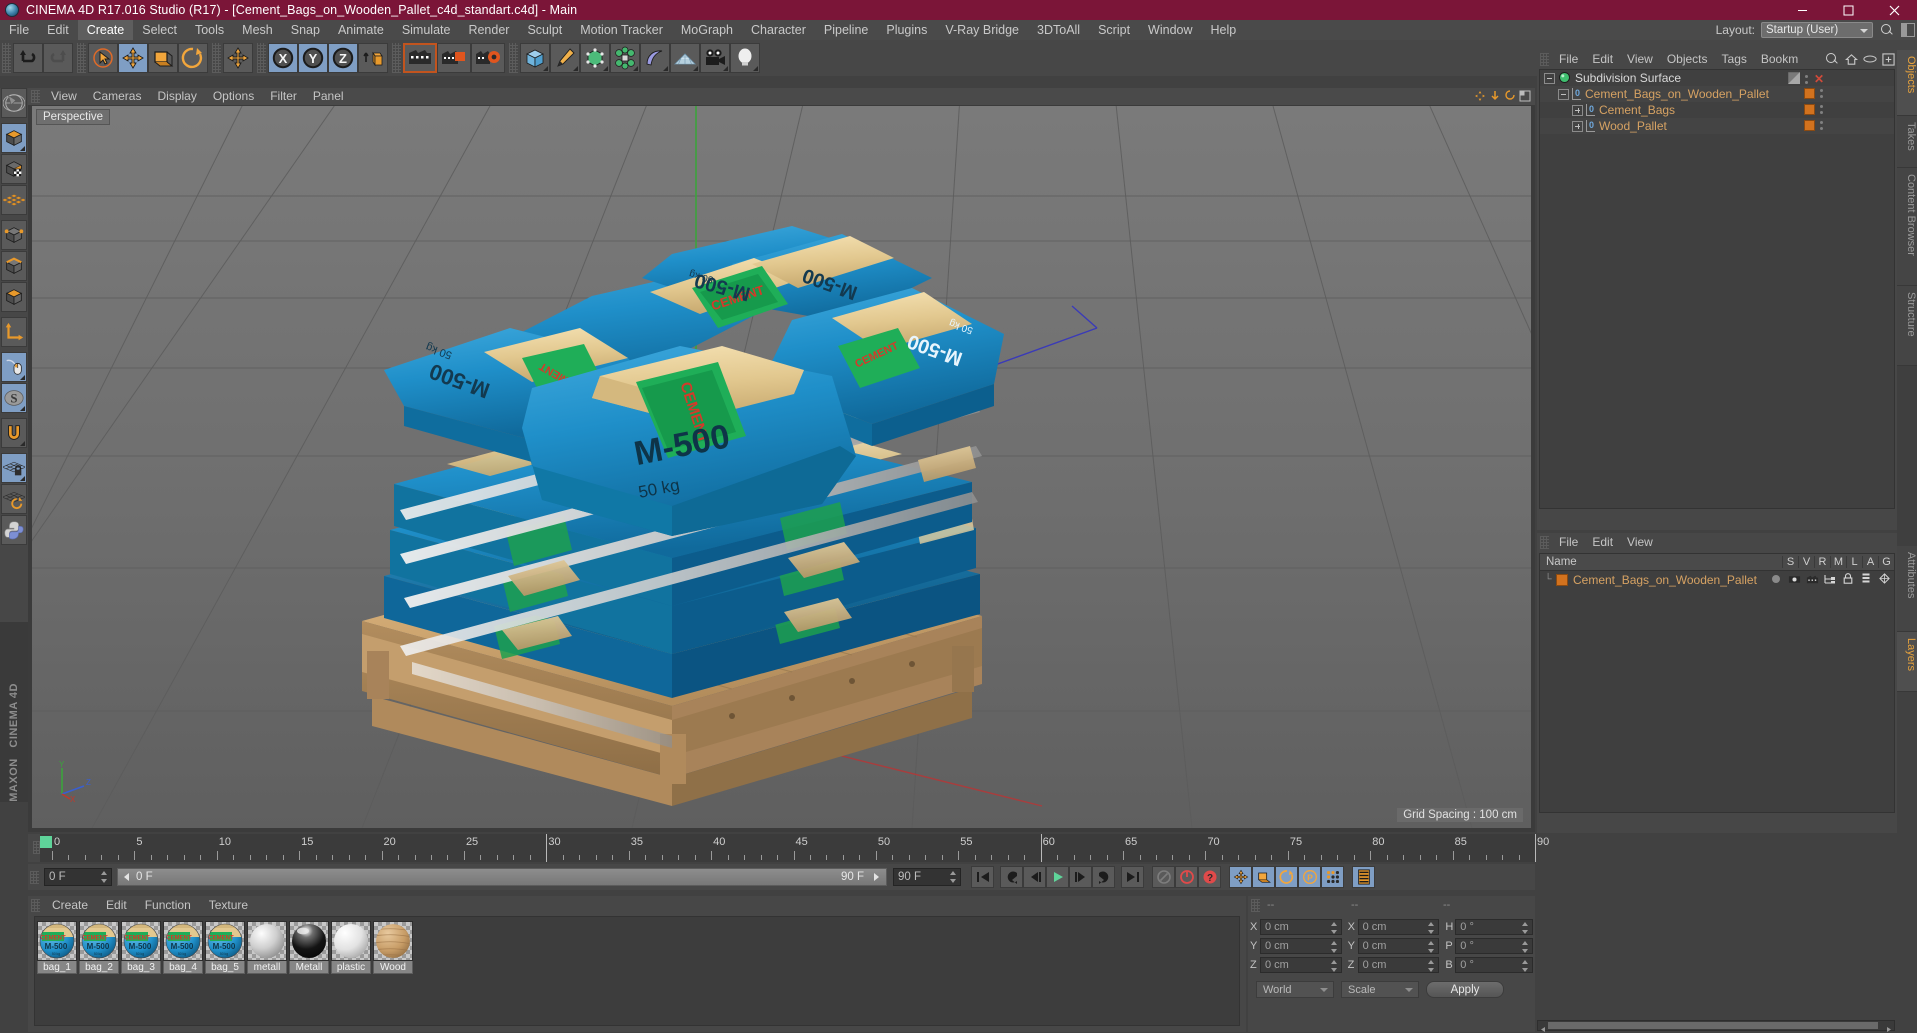 This screenshot has height=1033, width=1917. Describe the element at coordinates (1465, 989) in the screenshot. I see `apply-button: Apply` at that location.